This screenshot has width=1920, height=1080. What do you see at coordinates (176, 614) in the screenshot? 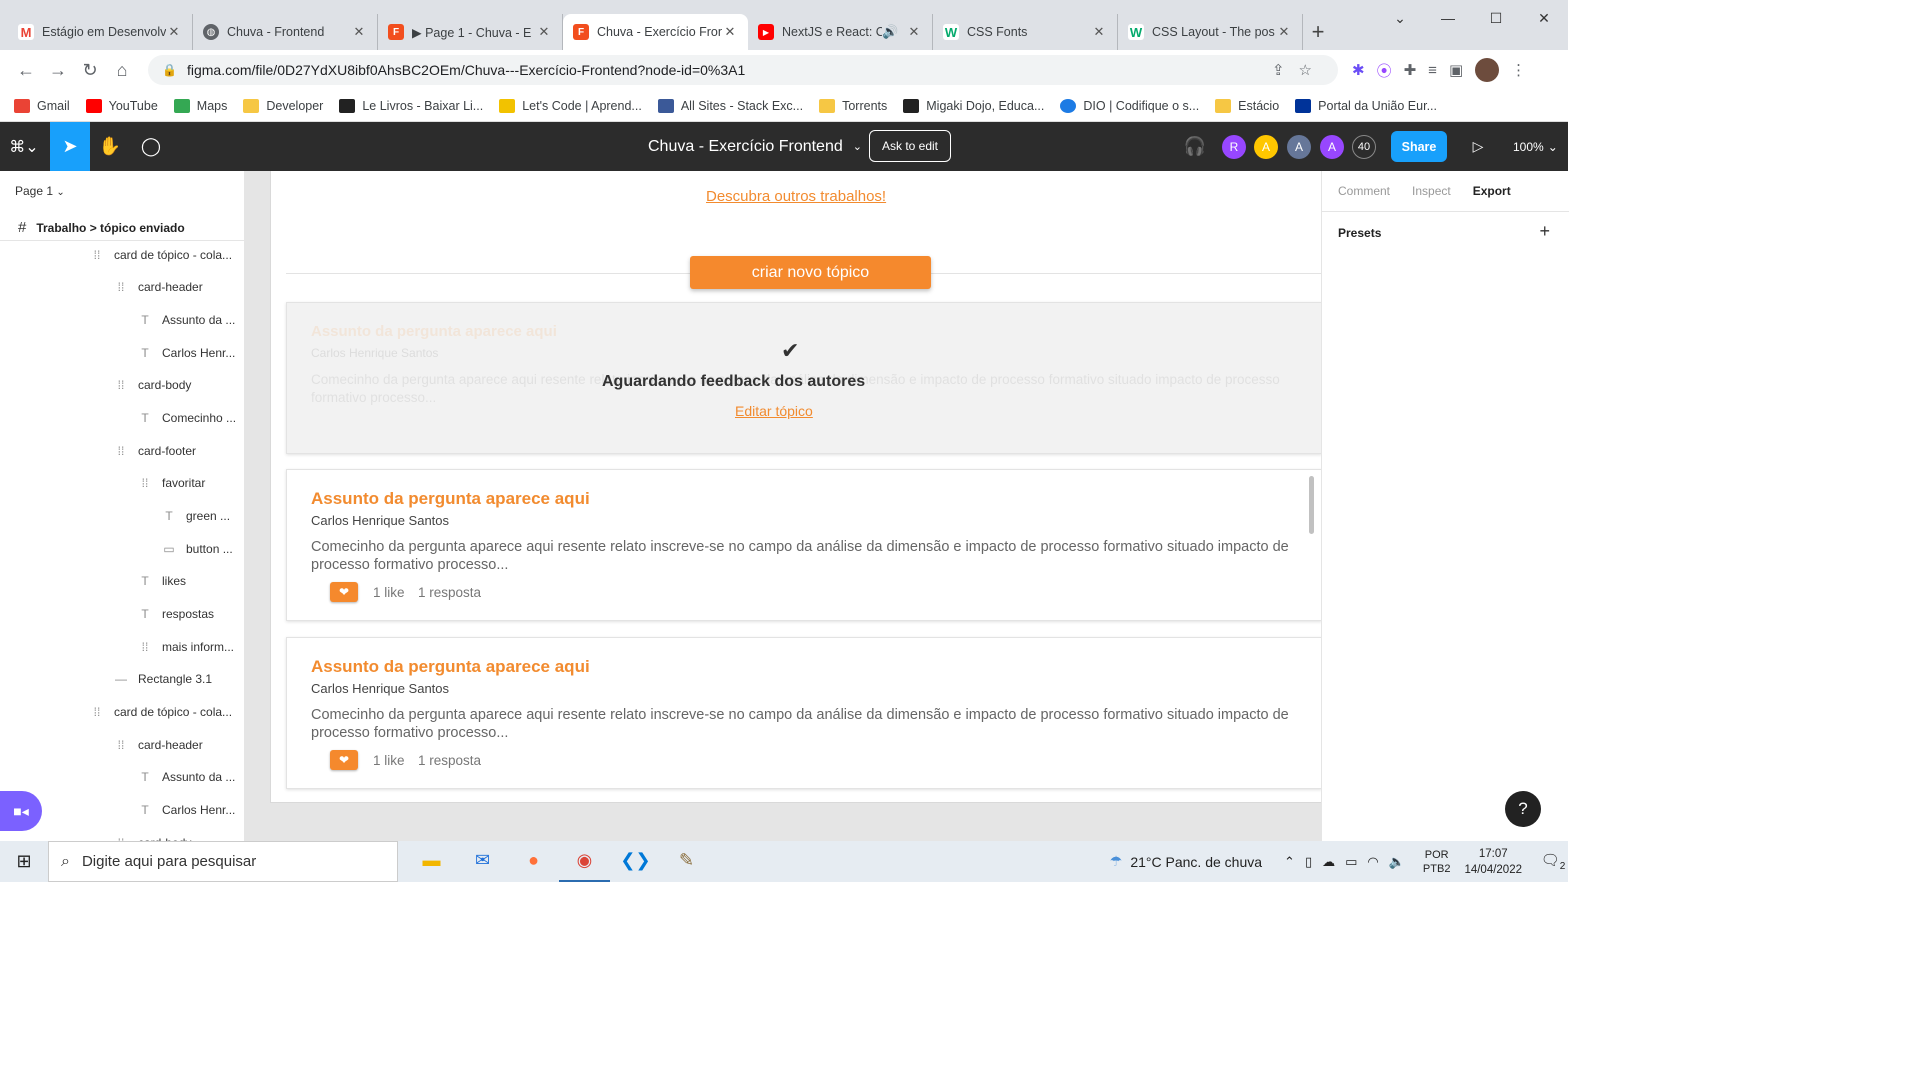
I see `layer-item: Trespostas` at bounding box center [176, 614].